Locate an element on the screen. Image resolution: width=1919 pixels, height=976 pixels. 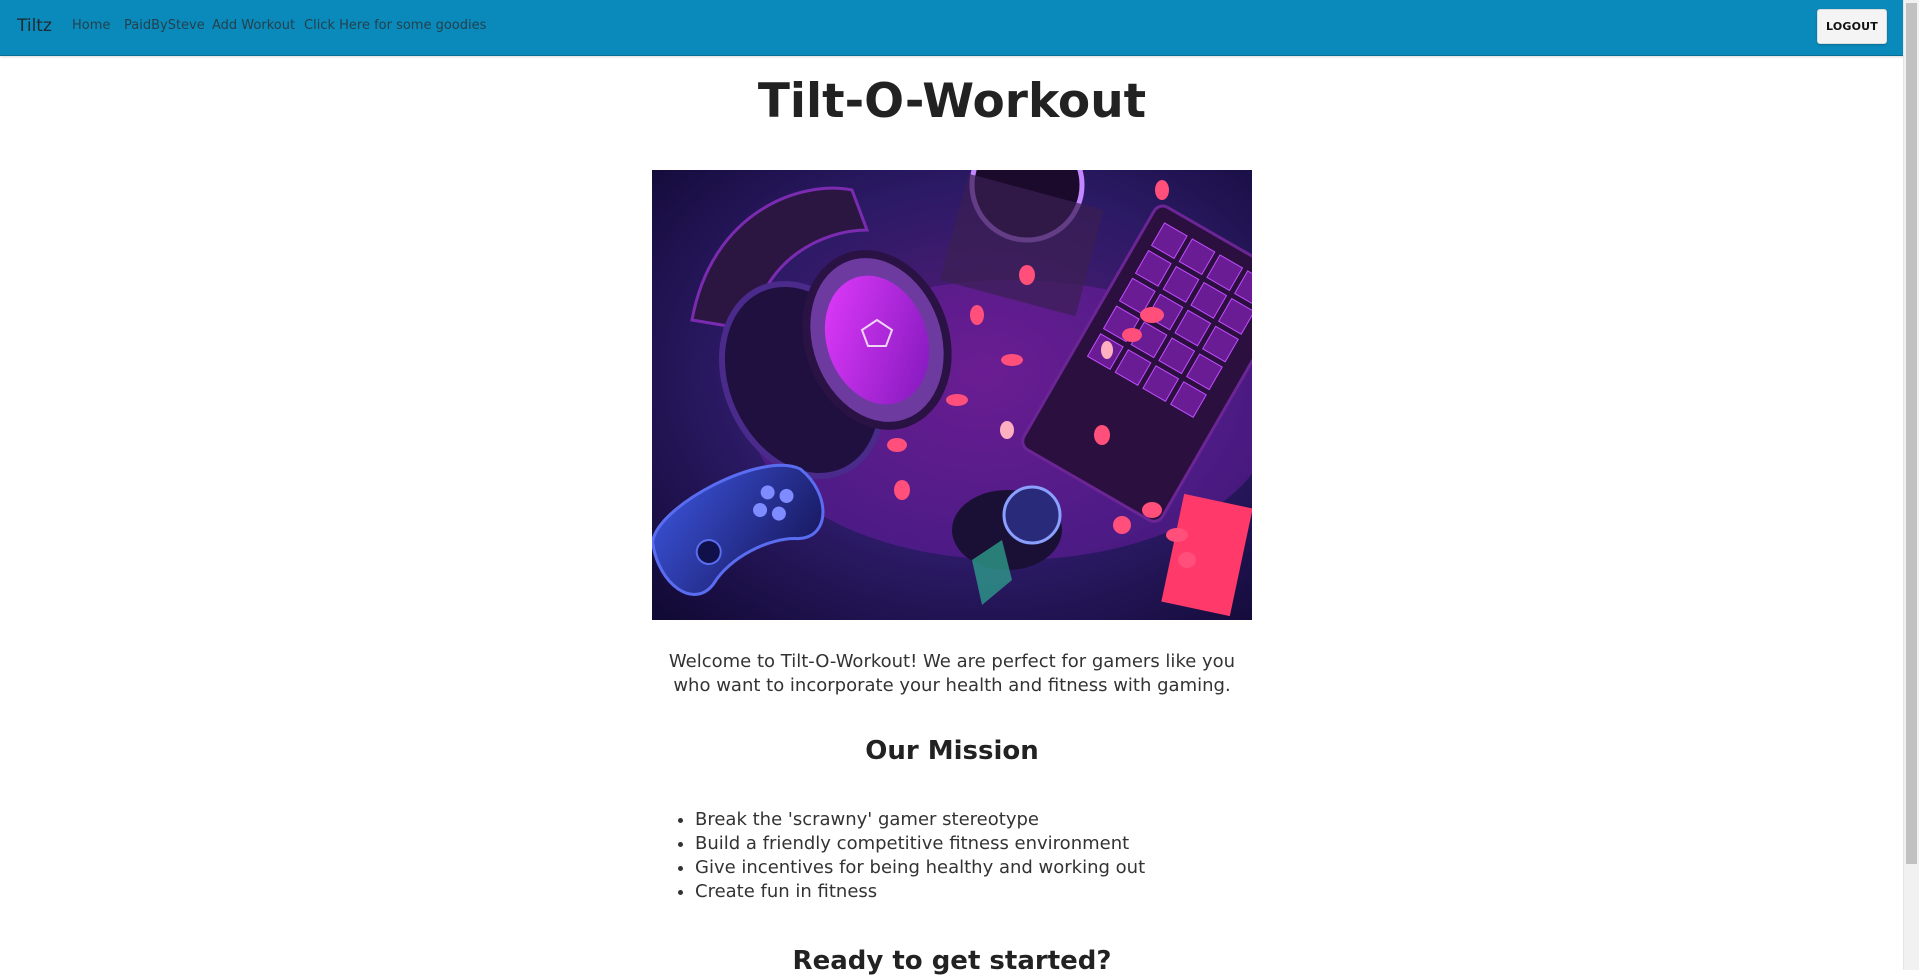
nav-paidbysteve-link: PaidBySteve is located at coordinates (164, 25).